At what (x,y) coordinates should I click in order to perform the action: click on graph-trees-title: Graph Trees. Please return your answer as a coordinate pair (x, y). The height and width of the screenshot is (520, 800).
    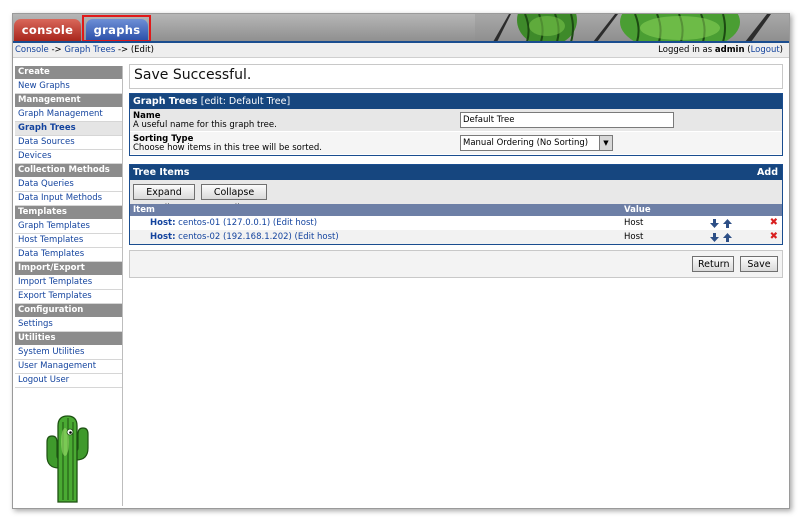
    Looking at the image, I should click on (165, 101).